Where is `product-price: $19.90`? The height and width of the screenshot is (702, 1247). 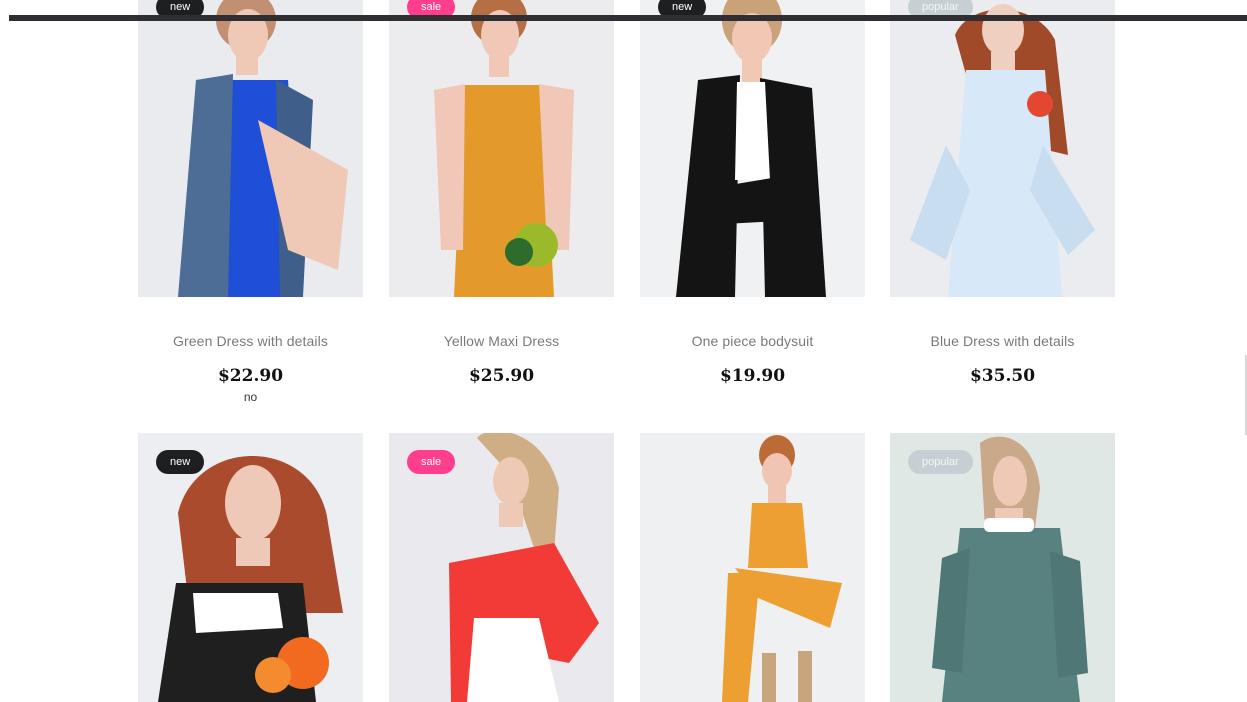 product-price: $19.90 is located at coordinates (752, 376).